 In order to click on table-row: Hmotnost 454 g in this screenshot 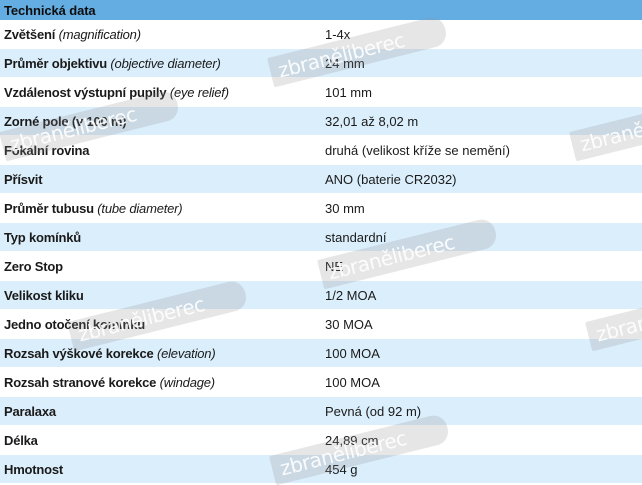, I will do `click(321, 469)`.